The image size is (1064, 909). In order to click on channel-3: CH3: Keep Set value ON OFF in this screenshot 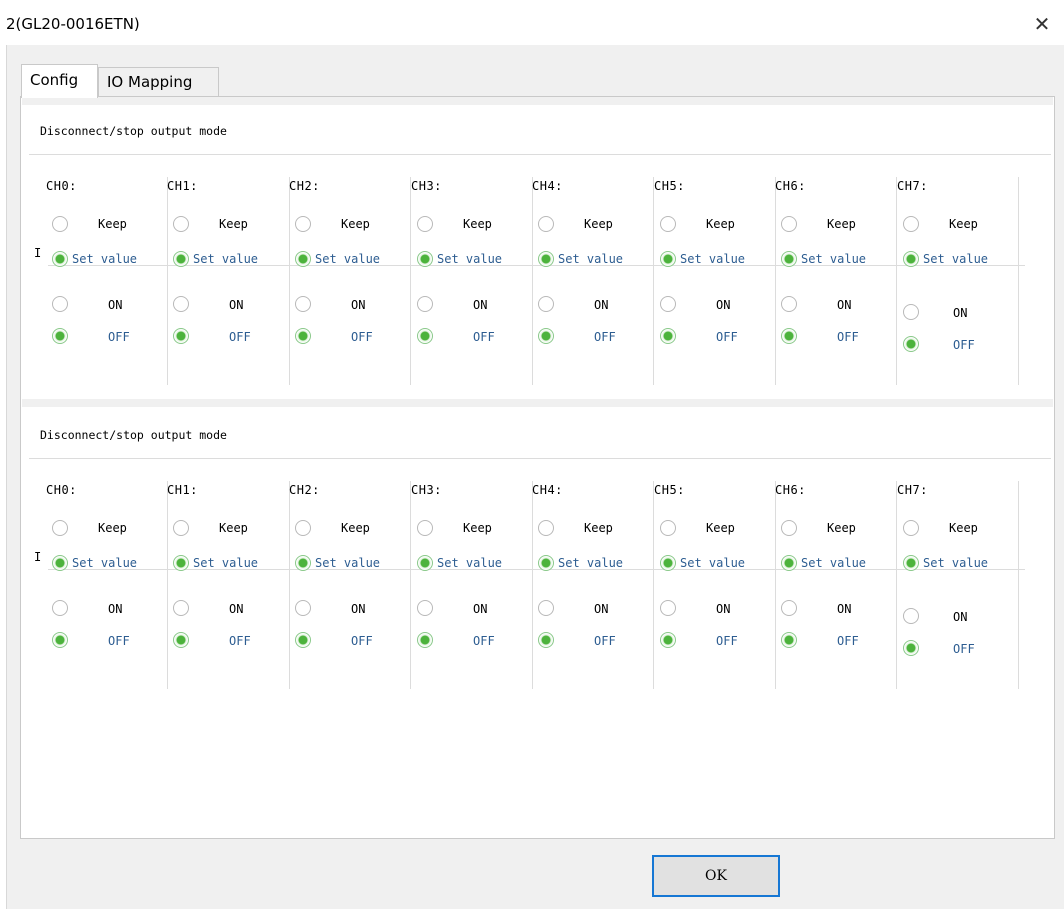, I will do `click(472, 593)`.